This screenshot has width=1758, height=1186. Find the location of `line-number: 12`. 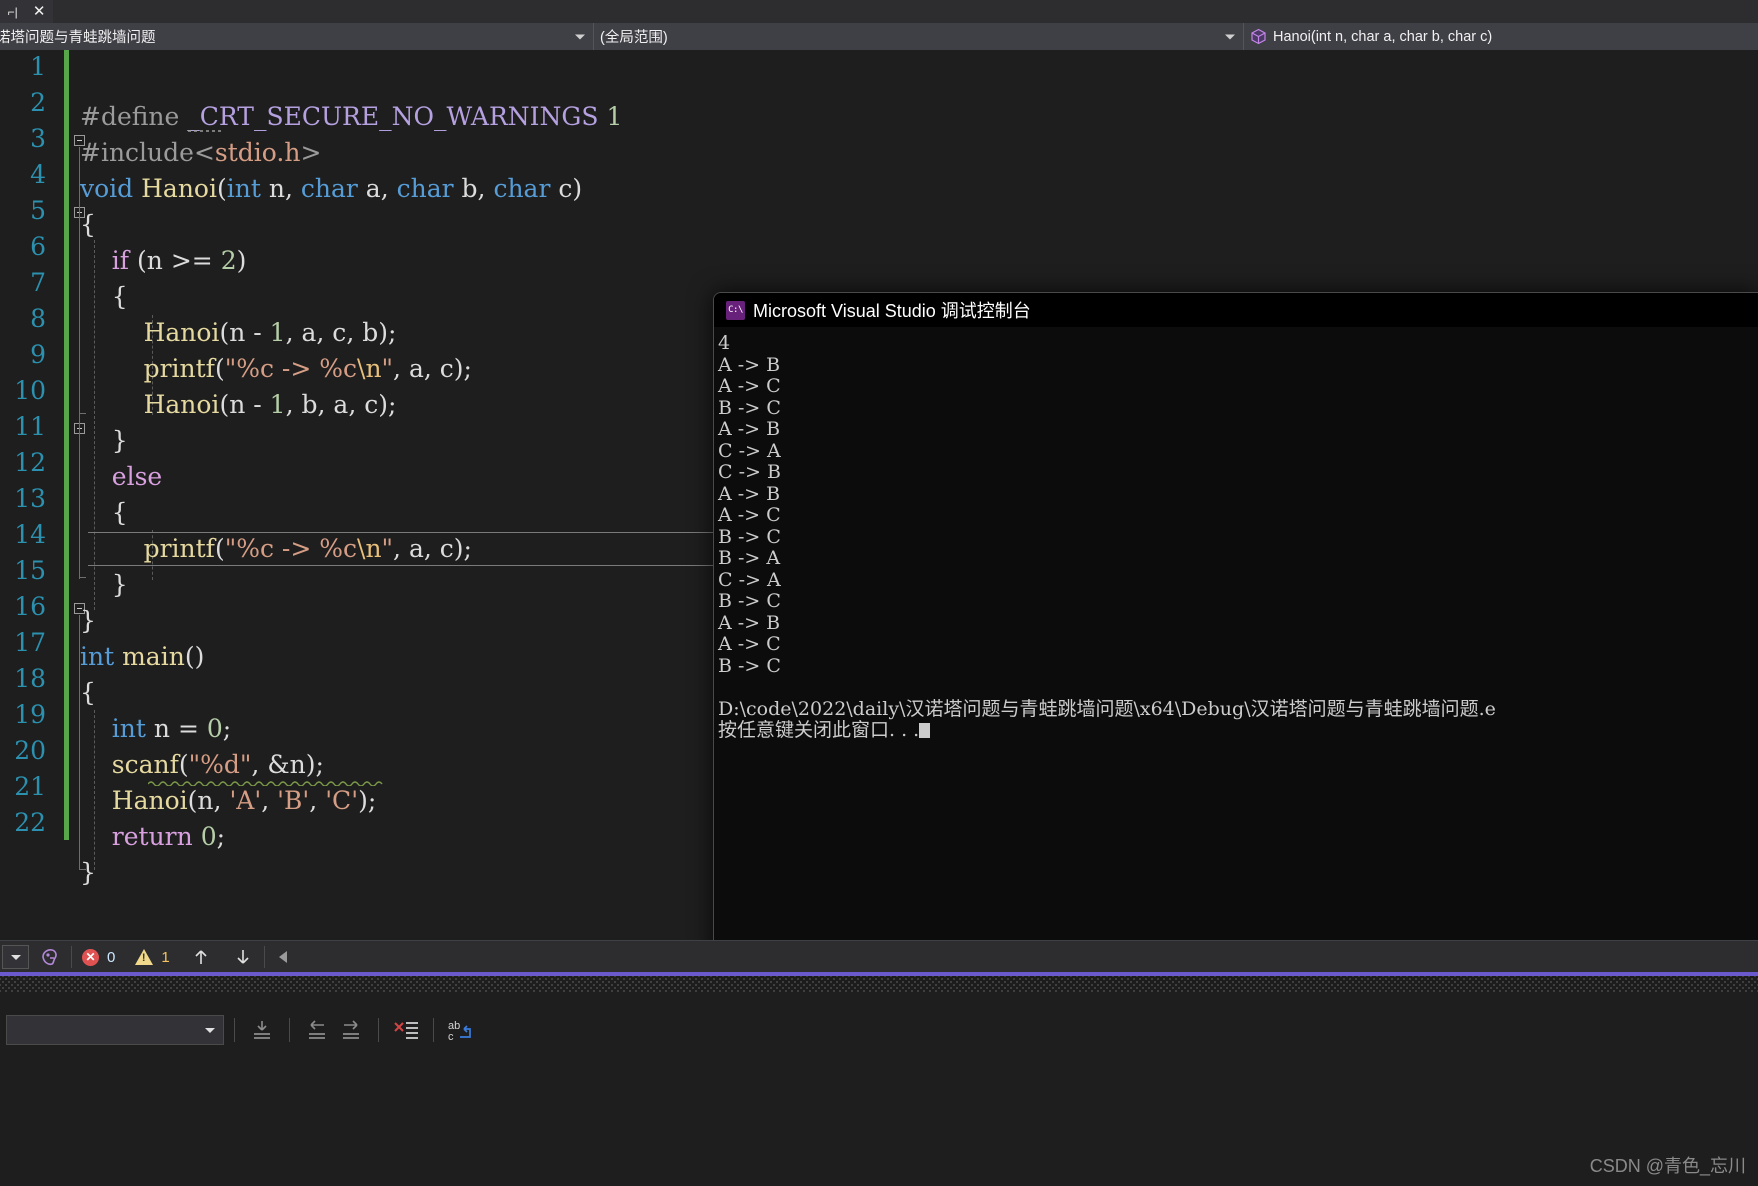

line-number: 12 is located at coordinates (30, 462).